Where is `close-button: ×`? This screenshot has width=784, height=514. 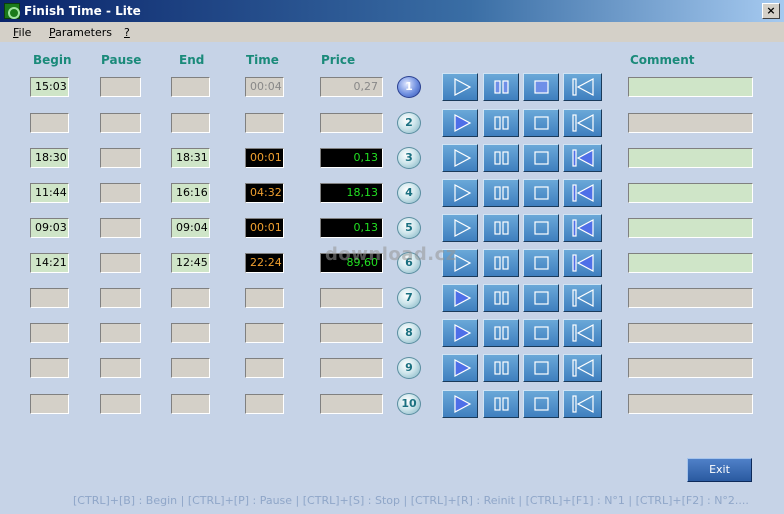
close-button: × is located at coordinates (771, 11).